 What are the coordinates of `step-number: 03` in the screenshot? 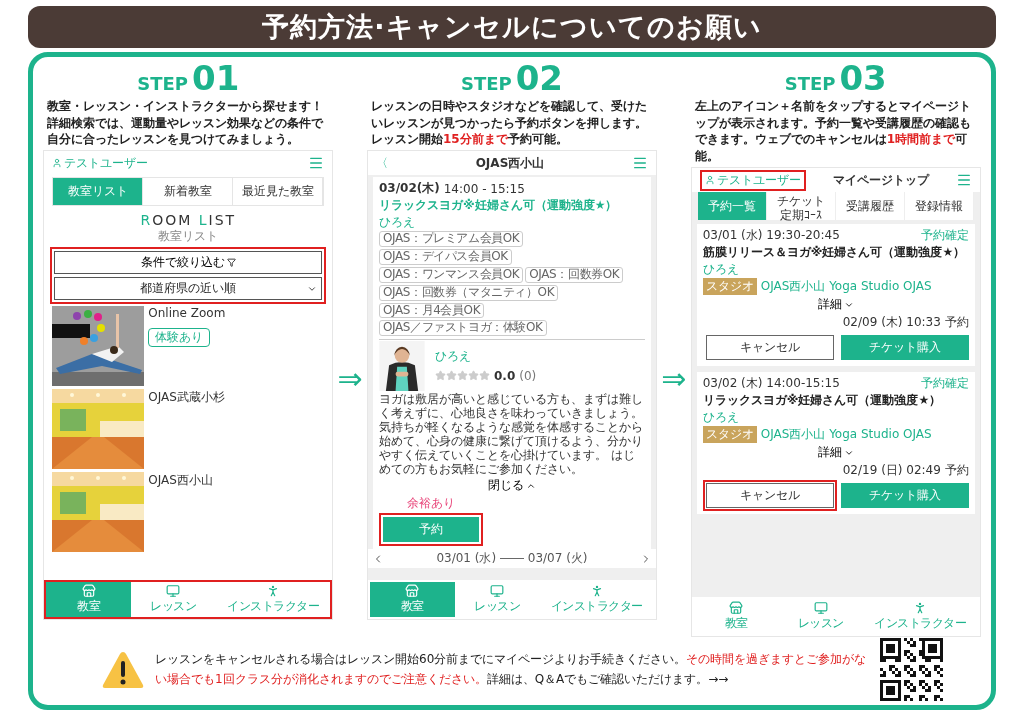 It's located at (863, 77).